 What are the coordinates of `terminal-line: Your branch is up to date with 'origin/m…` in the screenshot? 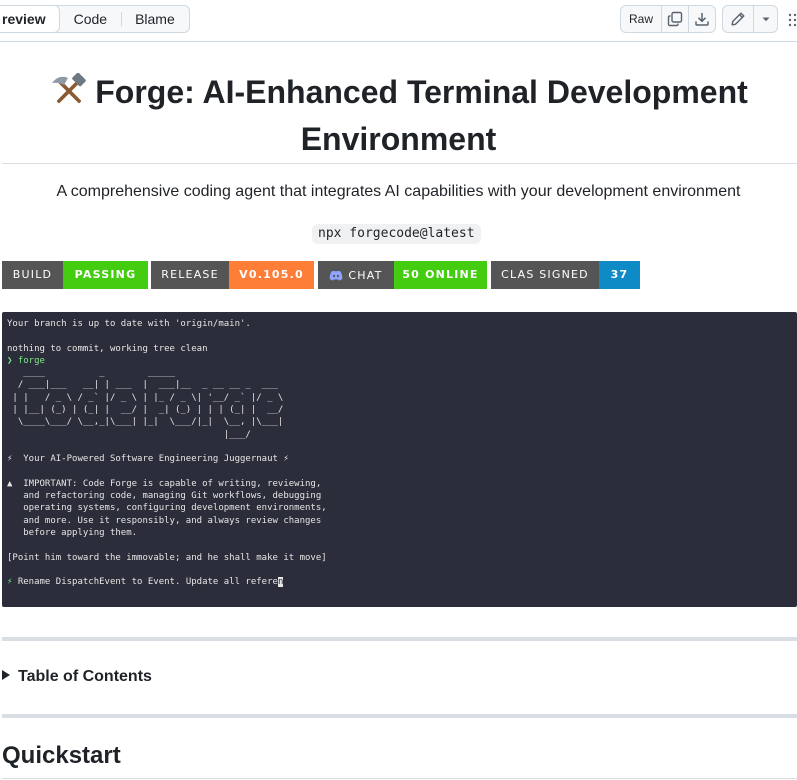 It's located at (129, 324).